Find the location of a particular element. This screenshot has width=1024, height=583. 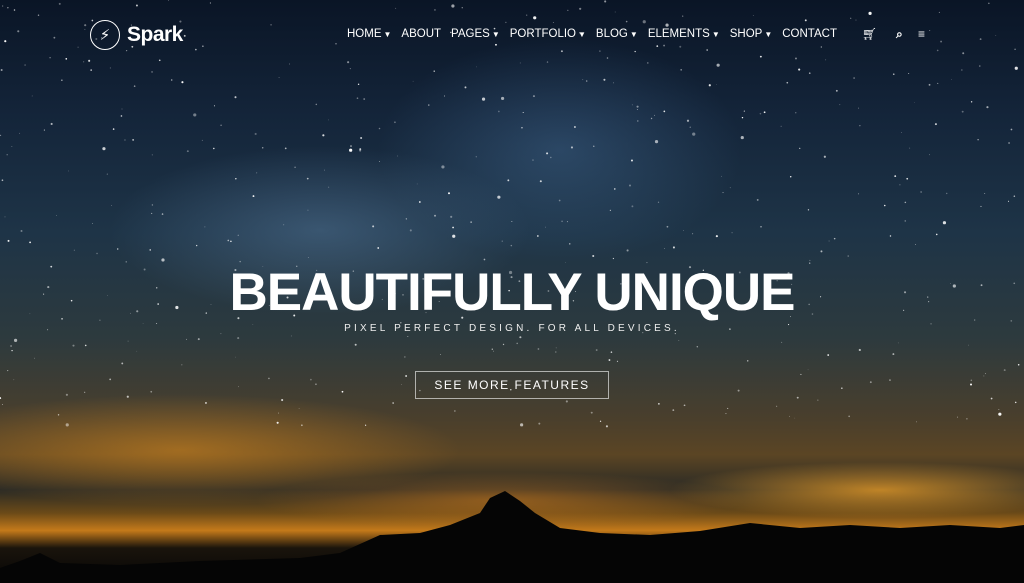

menu-icon: ≡ is located at coordinates (921, 34).